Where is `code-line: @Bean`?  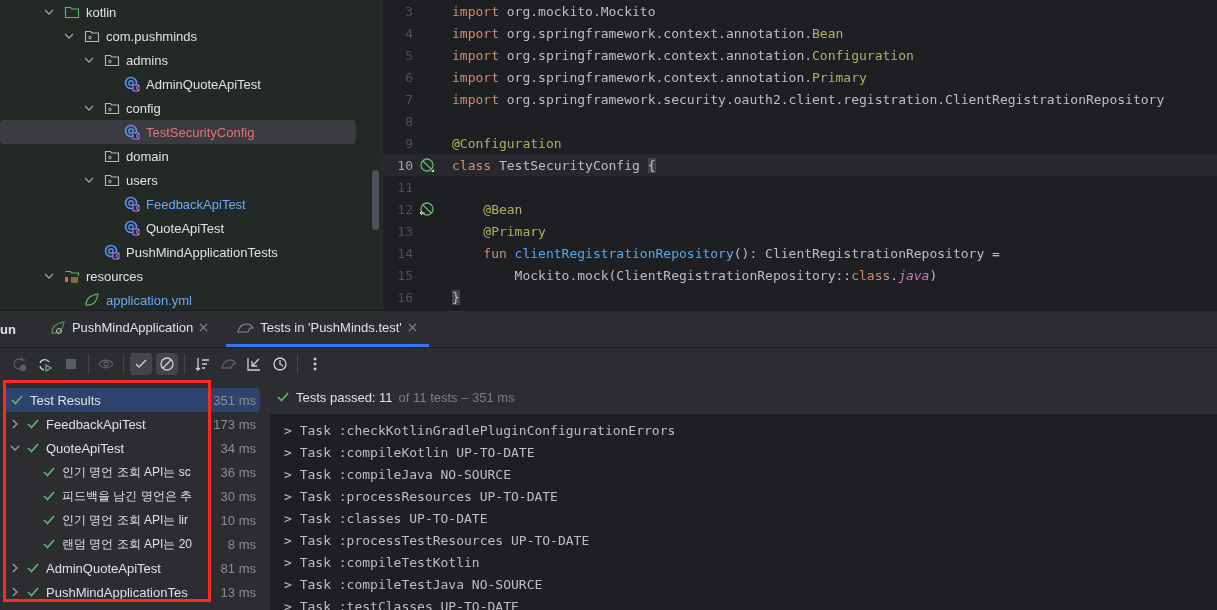
code-line: @Bean is located at coordinates (502, 209).